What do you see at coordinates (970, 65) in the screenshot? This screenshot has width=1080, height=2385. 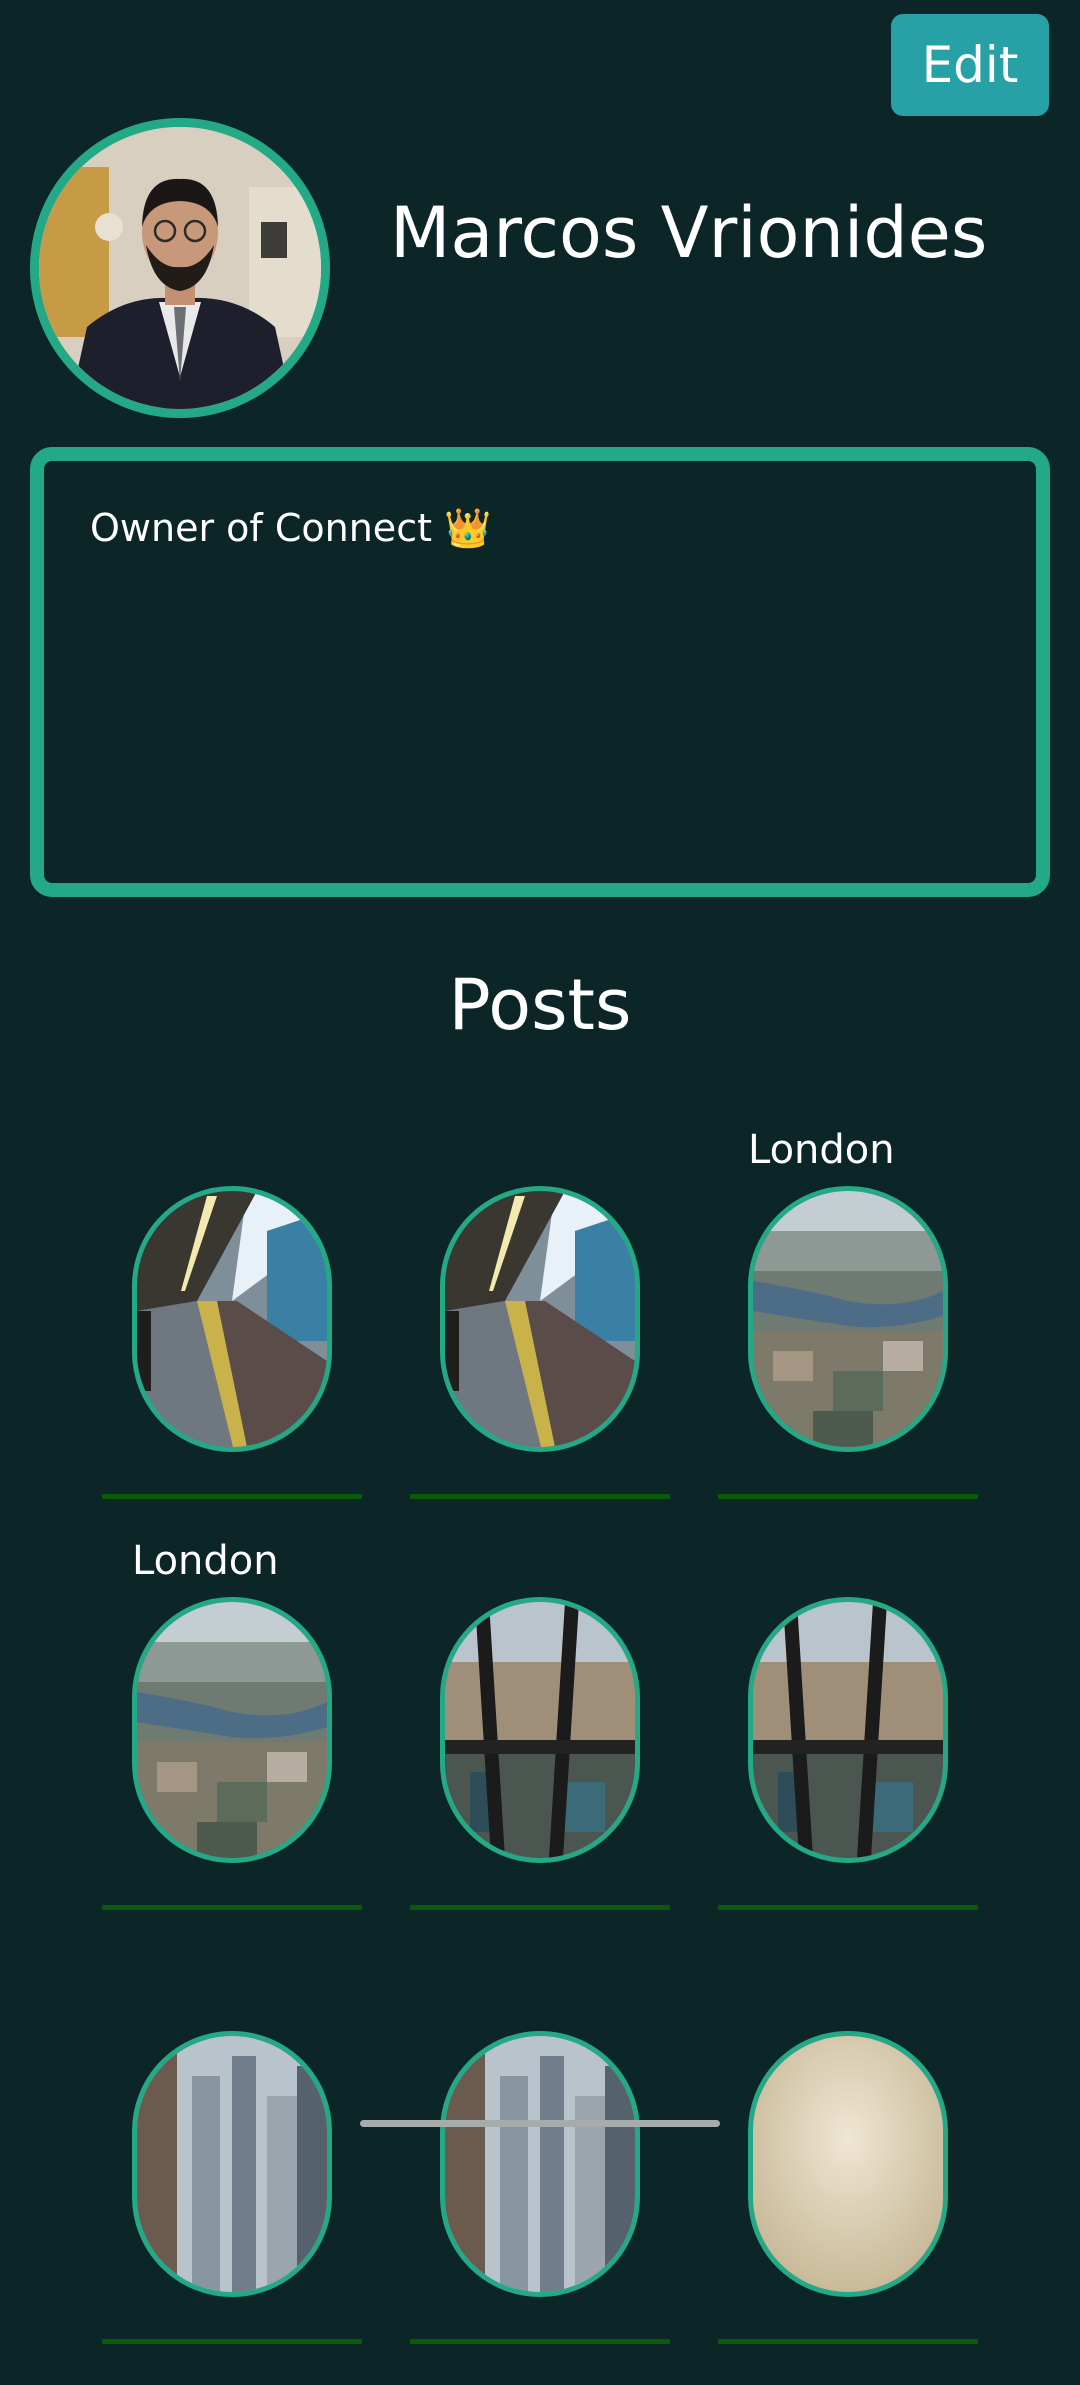 I see `edit-button: Edit` at bounding box center [970, 65].